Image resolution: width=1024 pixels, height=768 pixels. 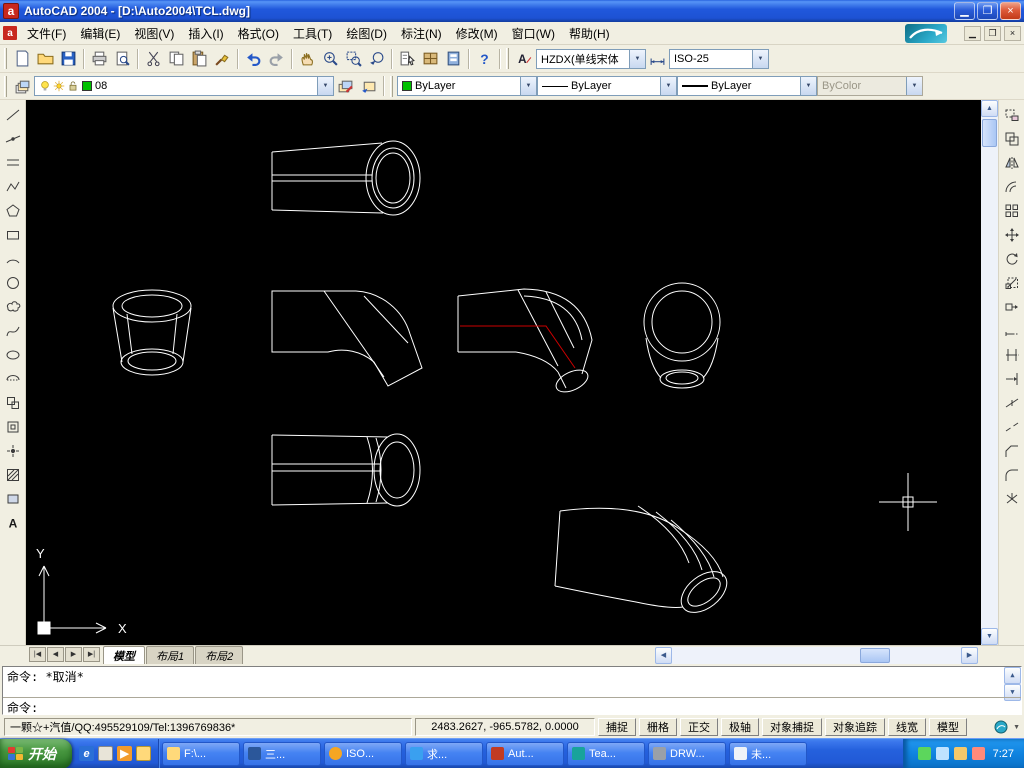 I want to click on mdi-minimize-button: ▁, so click(x=972, y=33).